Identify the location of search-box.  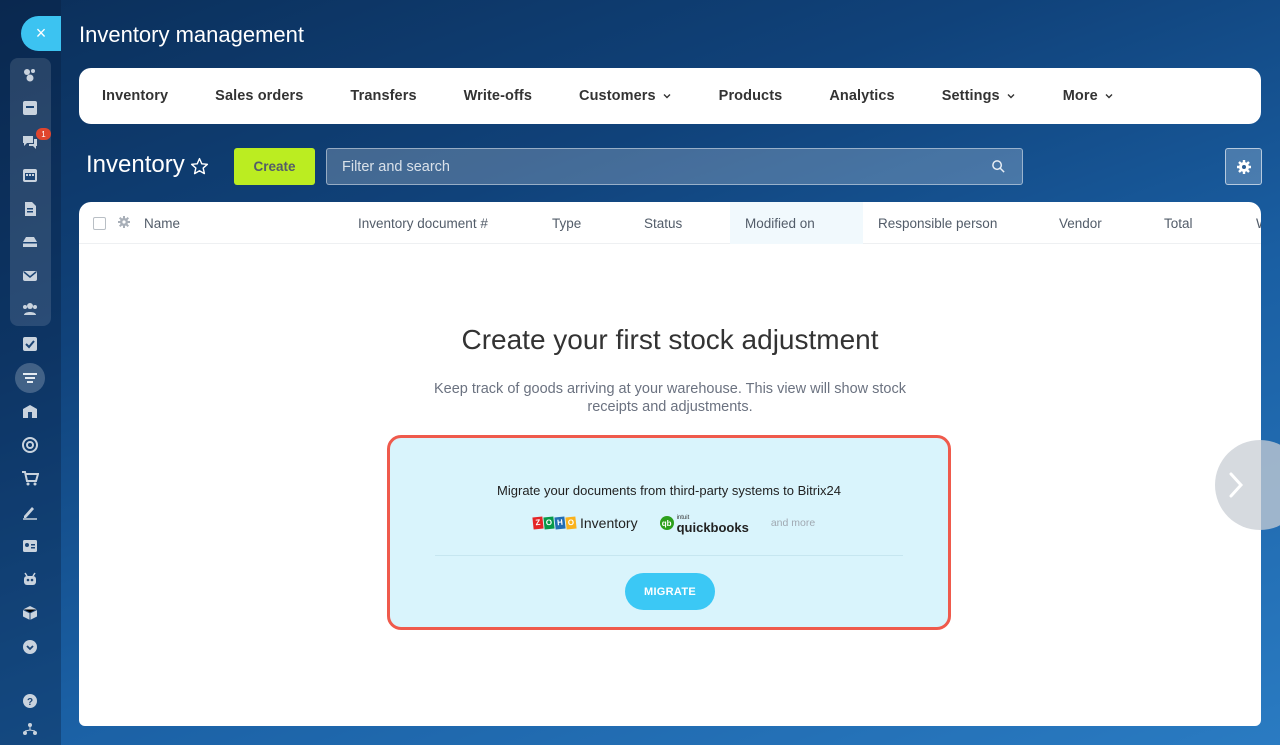
(674, 166).